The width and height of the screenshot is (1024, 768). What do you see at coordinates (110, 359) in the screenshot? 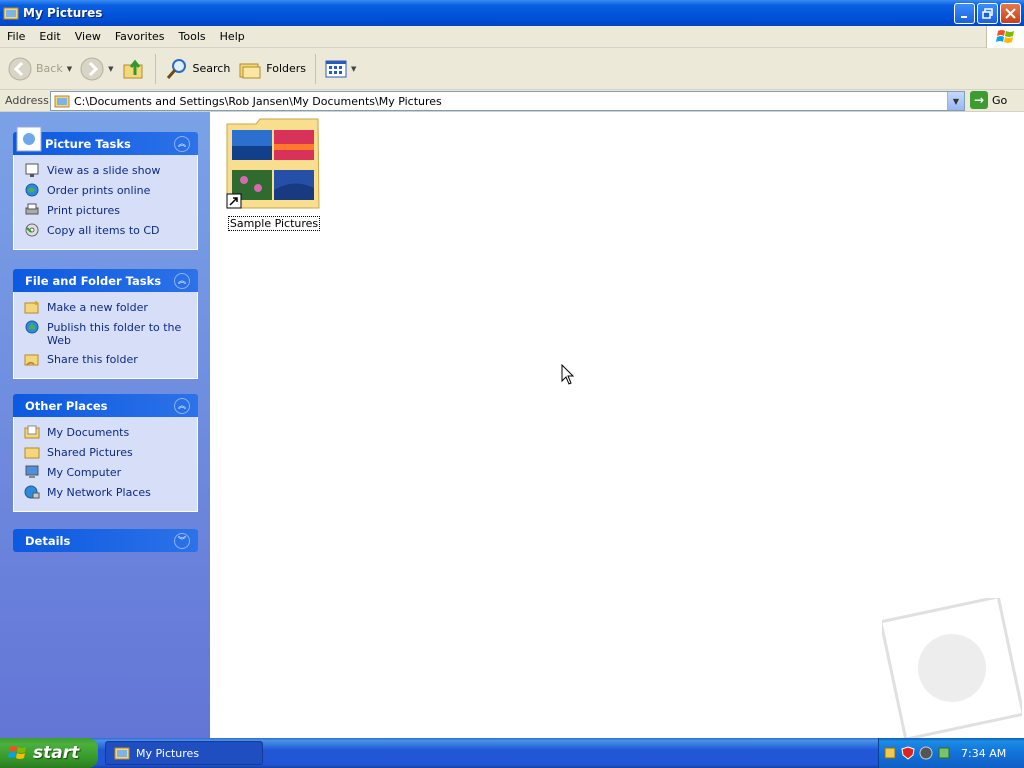
I see `task-share-folder: Share this folder` at bounding box center [110, 359].